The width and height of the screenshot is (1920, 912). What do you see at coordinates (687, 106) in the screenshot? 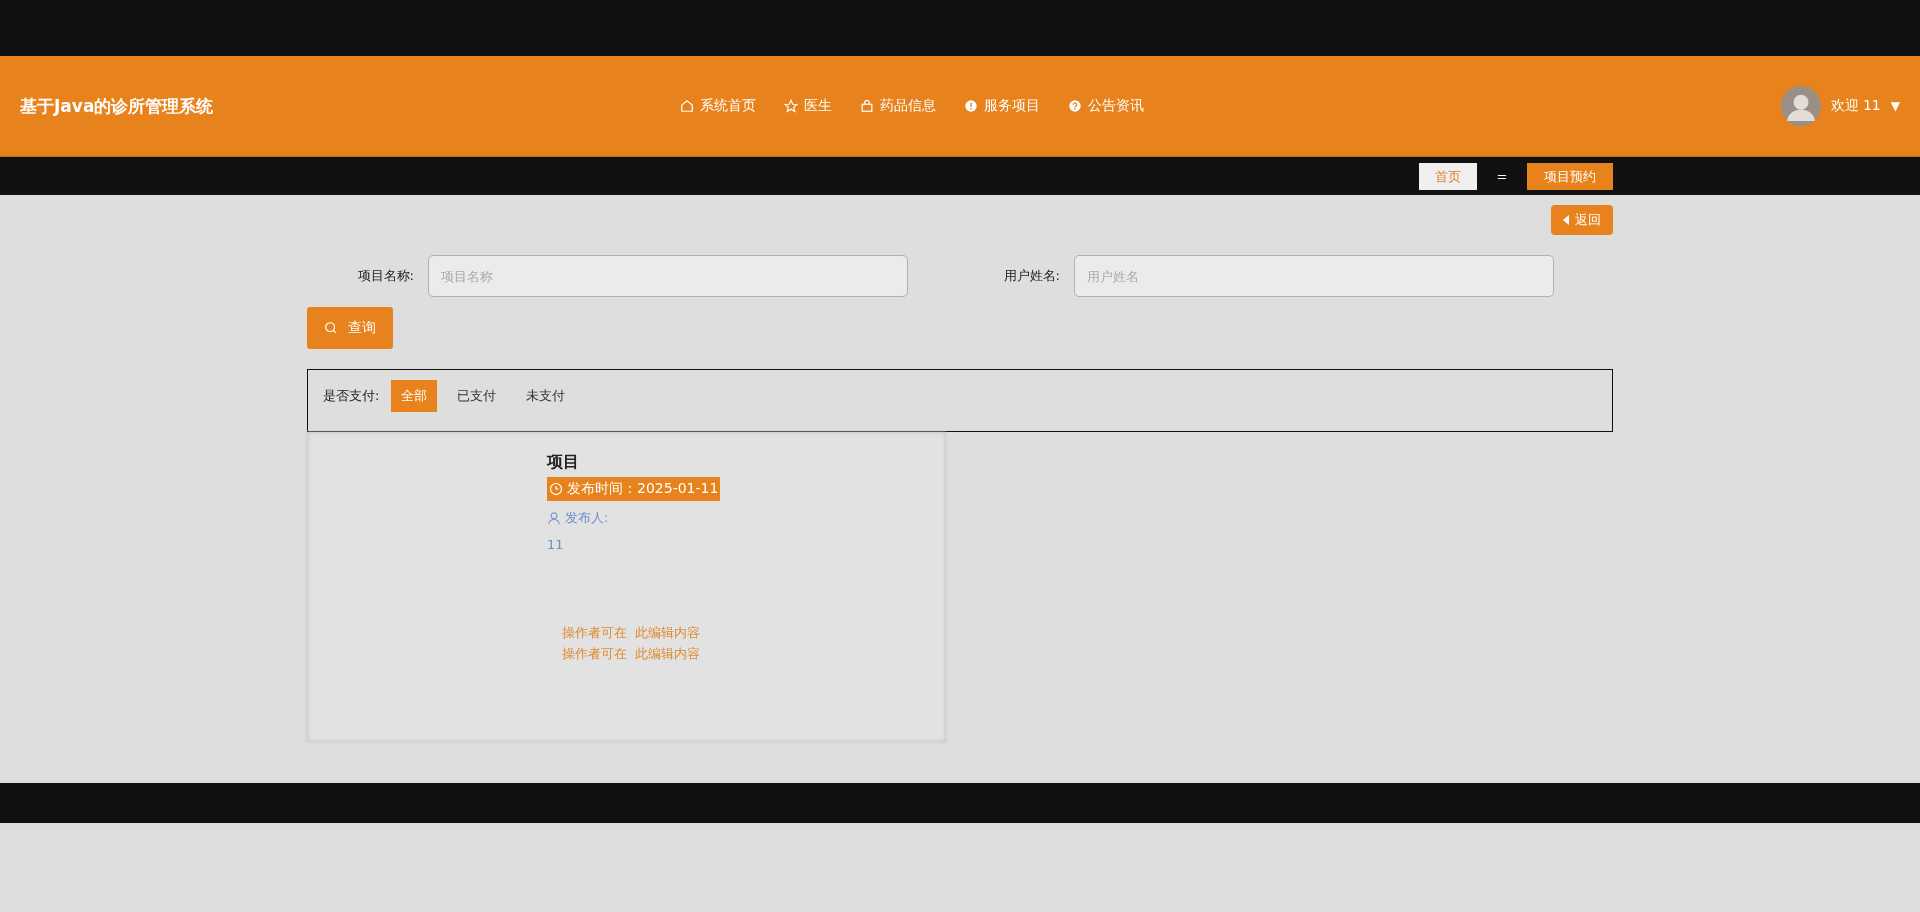
I see `home-icon` at bounding box center [687, 106].